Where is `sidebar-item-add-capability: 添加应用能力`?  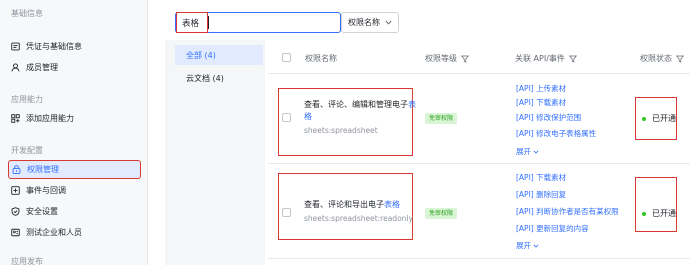 sidebar-item-add-capability: 添加应用能力 is located at coordinates (74, 118).